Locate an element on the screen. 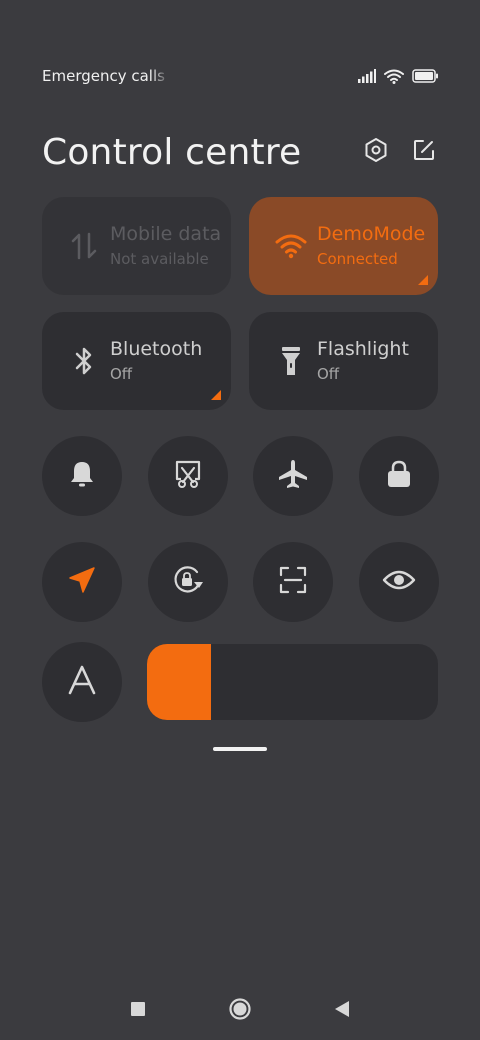  header-actions is located at coordinates (400, 152).